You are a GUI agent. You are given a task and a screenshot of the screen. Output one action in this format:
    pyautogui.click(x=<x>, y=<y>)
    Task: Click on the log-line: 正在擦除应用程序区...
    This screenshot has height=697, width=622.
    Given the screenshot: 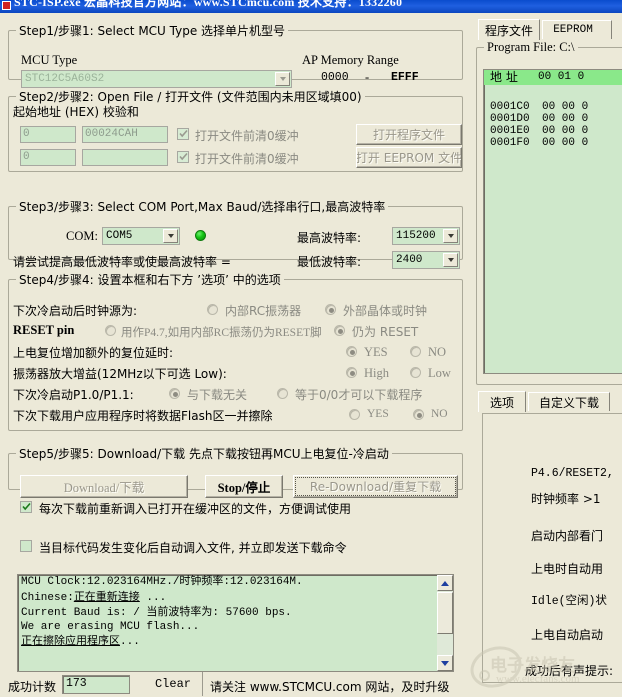 What is the action you would take?
    pyautogui.click(x=80, y=641)
    